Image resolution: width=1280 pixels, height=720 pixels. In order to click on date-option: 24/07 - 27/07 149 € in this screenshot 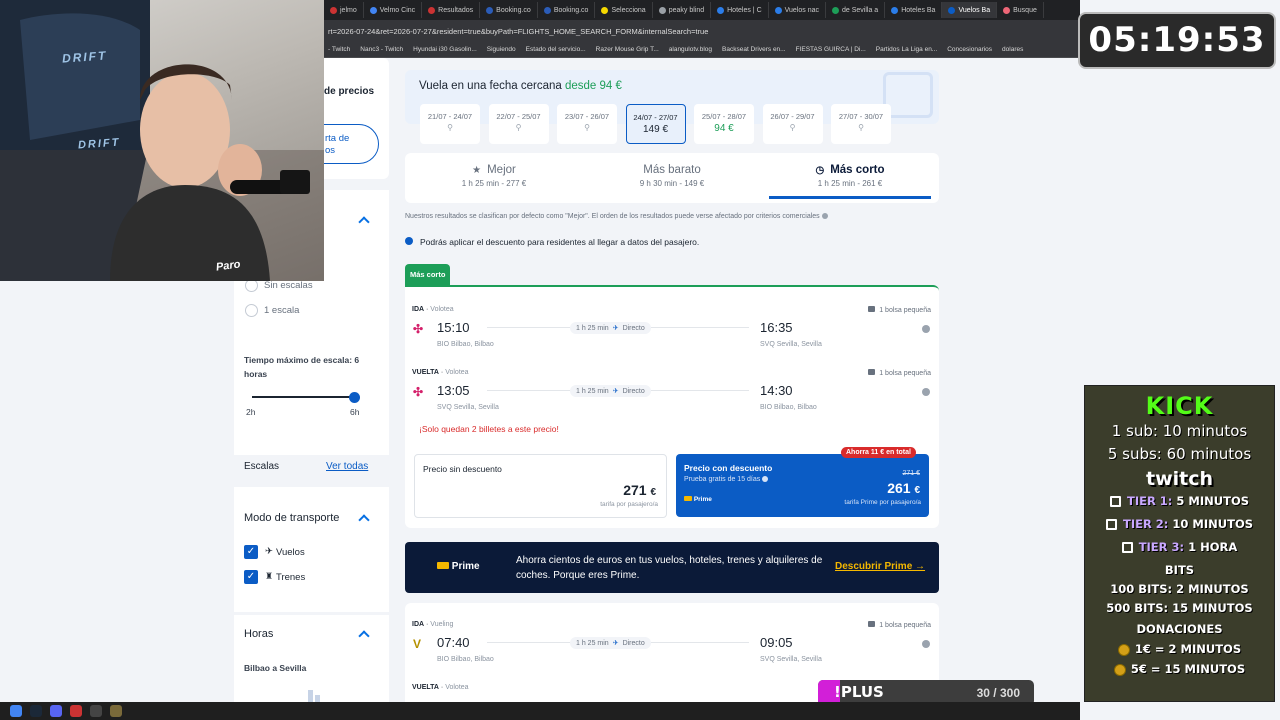, I will do `click(655, 124)`.